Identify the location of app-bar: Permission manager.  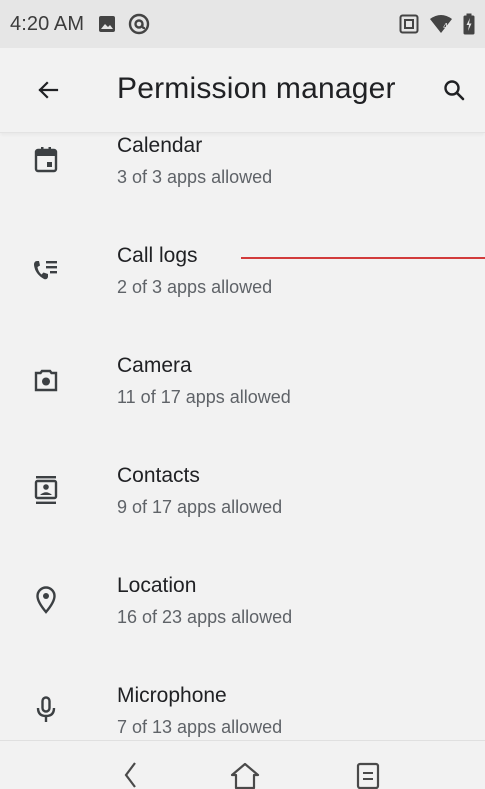
(242, 90).